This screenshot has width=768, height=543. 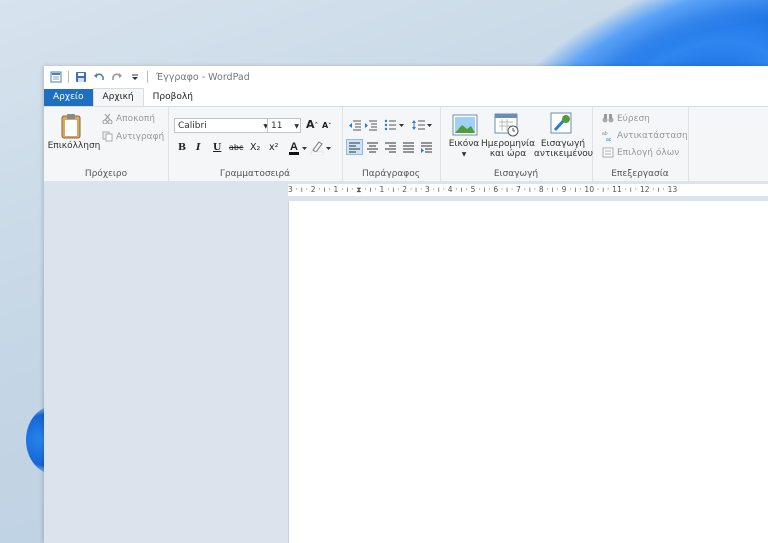 I want to click on wordpad-app-icon, so click(x=56, y=77).